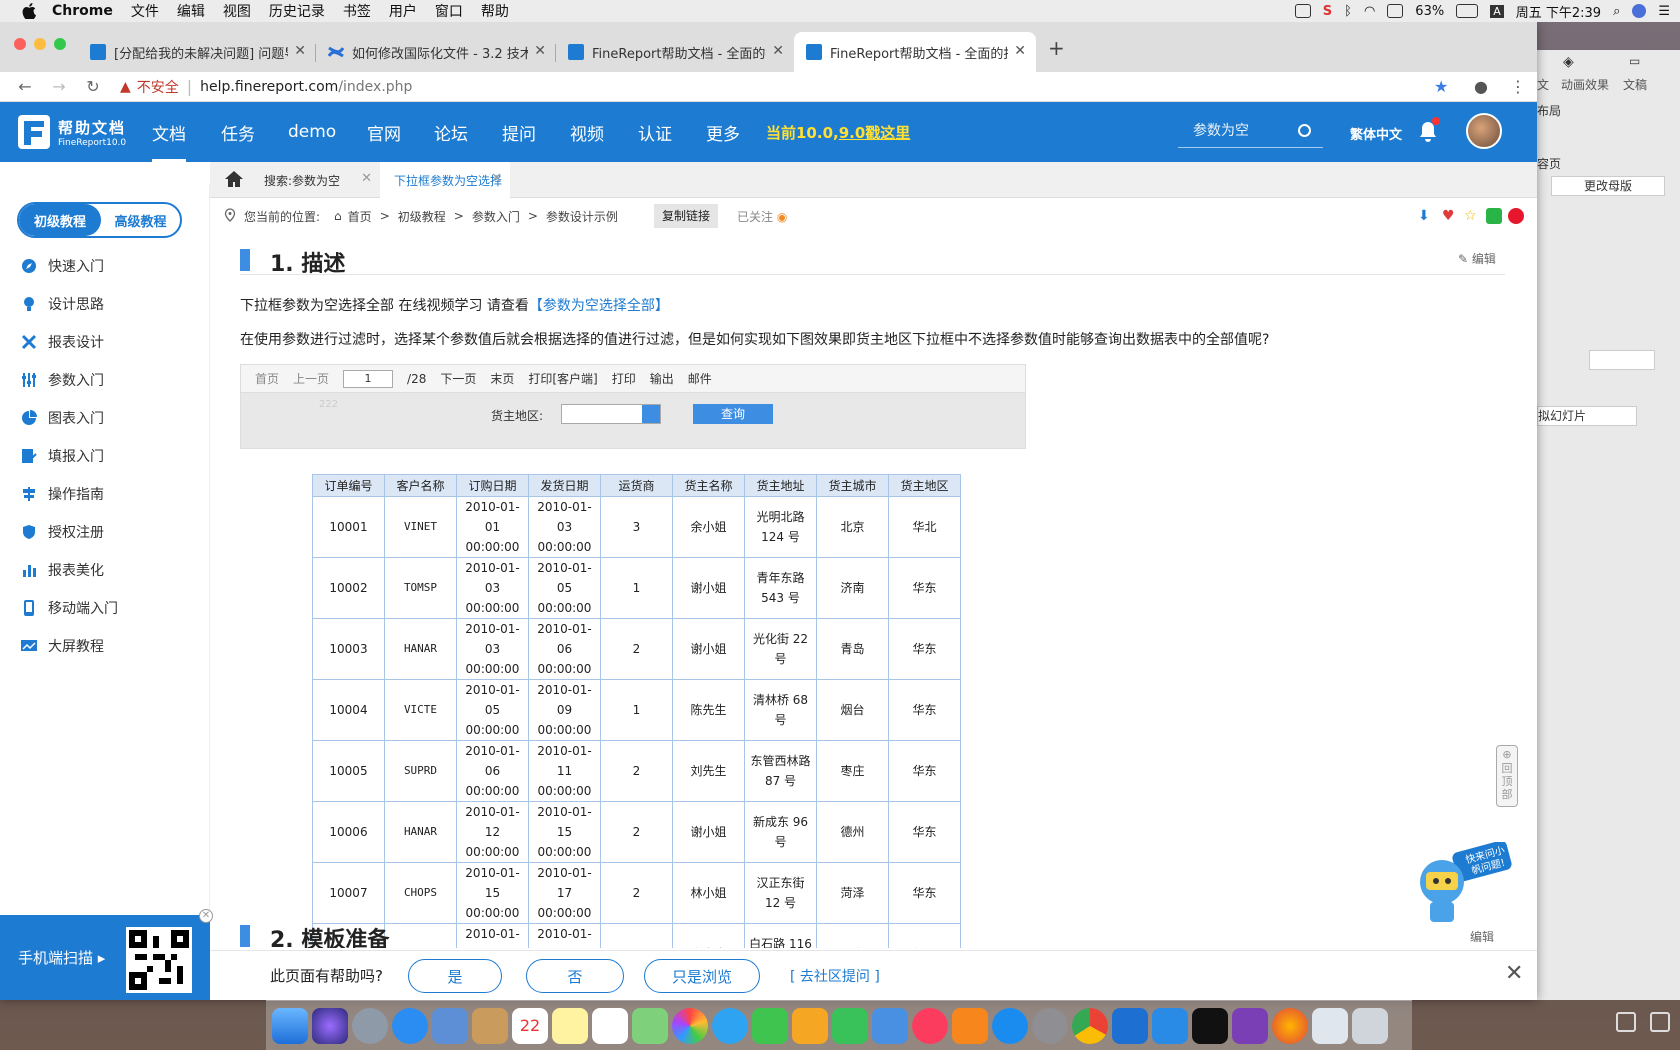 Image resolution: width=1680 pixels, height=1050 pixels. What do you see at coordinates (762, 216) in the screenshot?
I see `follow-status: 已关注 ◉` at bounding box center [762, 216].